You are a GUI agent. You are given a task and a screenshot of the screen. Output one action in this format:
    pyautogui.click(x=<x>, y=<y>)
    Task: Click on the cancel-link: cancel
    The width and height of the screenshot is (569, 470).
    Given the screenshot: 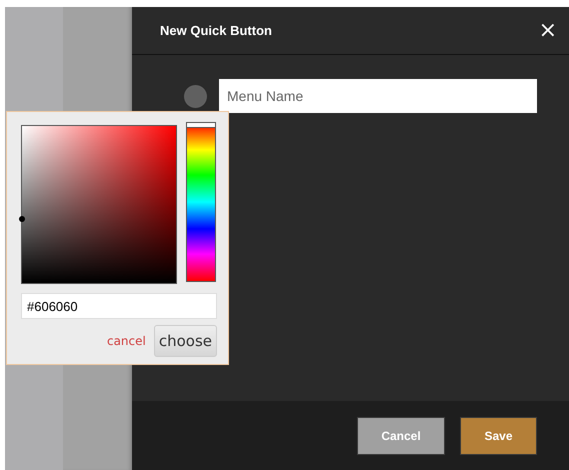 What is the action you would take?
    pyautogui.click(x=126, y=341)
    